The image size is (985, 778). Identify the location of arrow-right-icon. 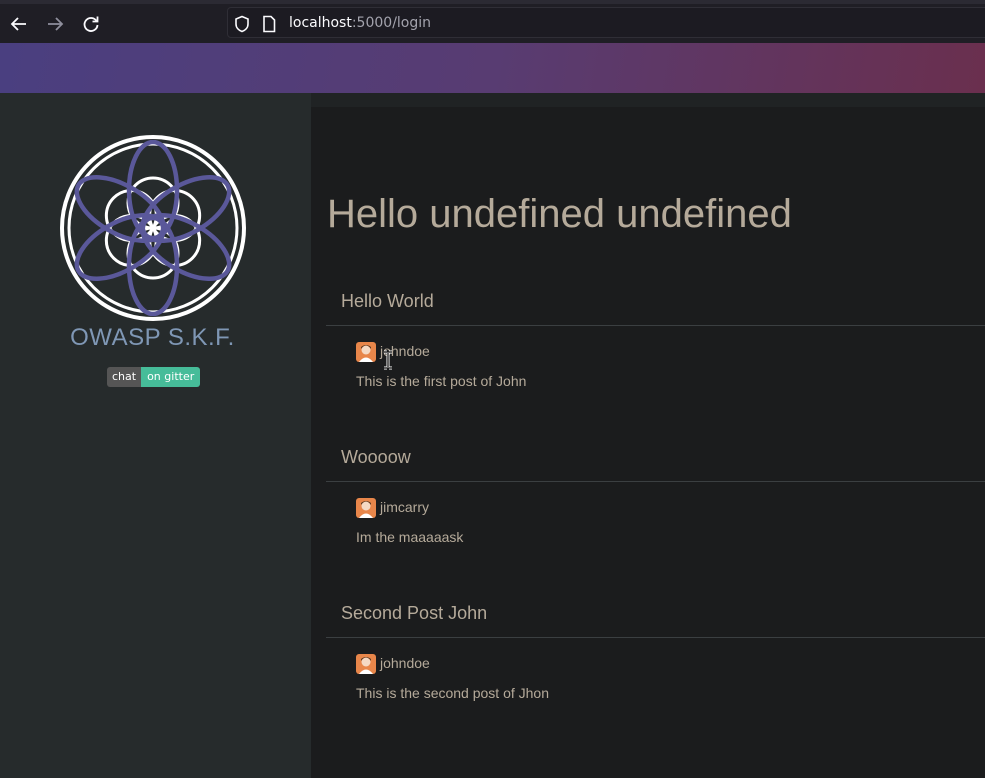
(56, 24).